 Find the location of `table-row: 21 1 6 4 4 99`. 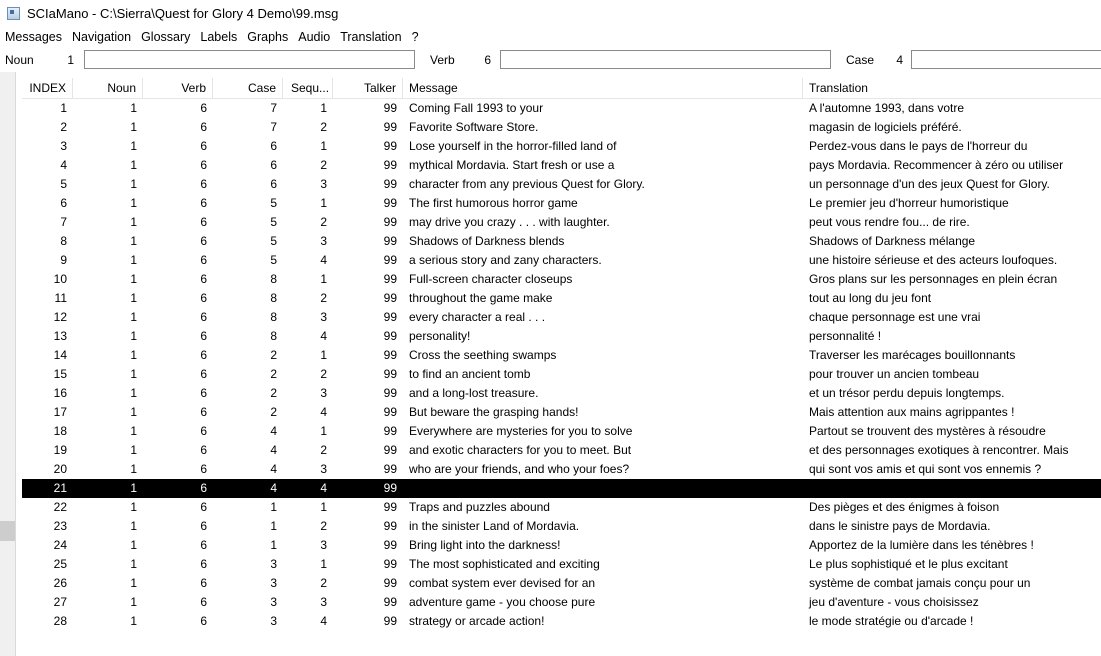

table-row: 21 1 6 4 4 99 is located at coordinates (561, 488).